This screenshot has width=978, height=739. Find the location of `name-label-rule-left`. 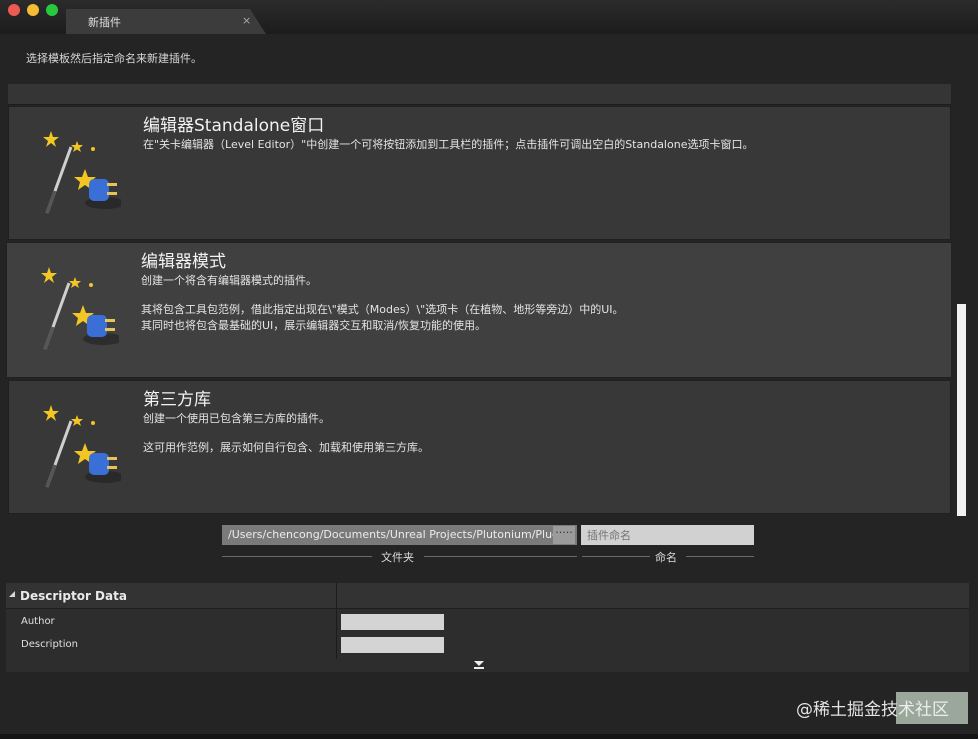

name-label-rule-left is located at coordinates (616, 556).